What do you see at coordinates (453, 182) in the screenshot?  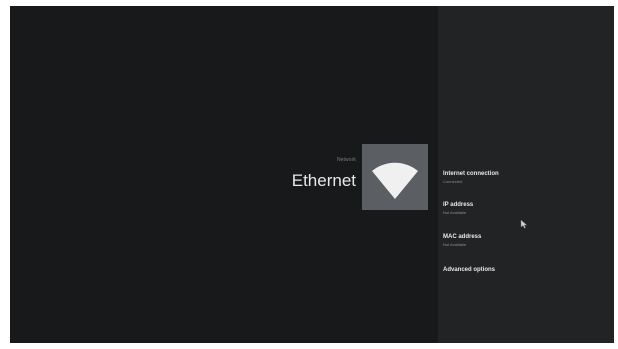 I see `internet-connection-status: Connected` at bounding box center [453, 182].